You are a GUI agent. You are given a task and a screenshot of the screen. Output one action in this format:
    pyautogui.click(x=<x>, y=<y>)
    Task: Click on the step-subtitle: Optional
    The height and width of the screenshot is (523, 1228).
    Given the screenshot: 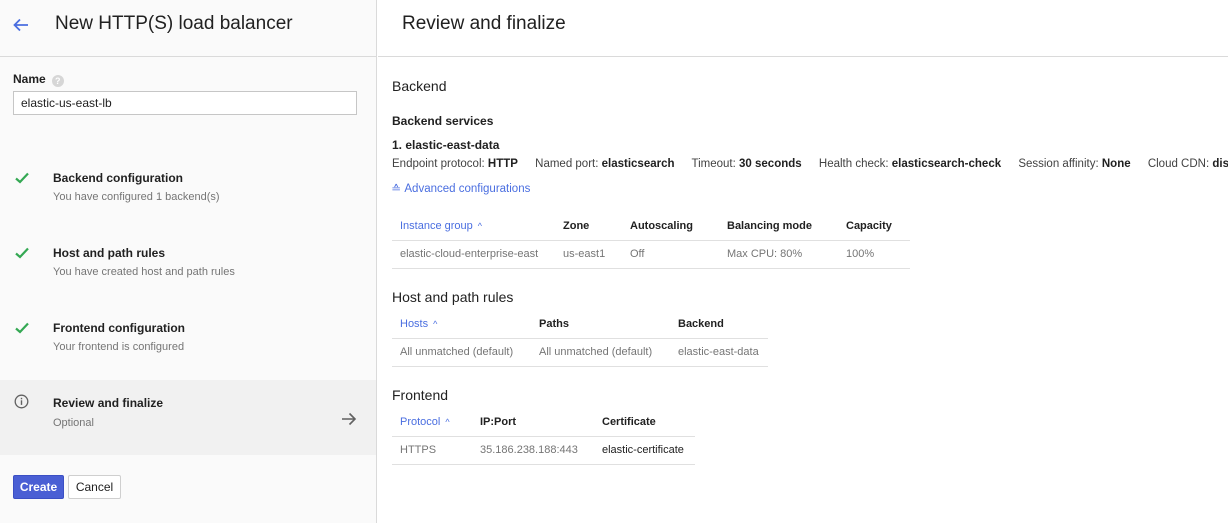 What is the action you would take?
    pyautogui.click(x=73, y=423)
    